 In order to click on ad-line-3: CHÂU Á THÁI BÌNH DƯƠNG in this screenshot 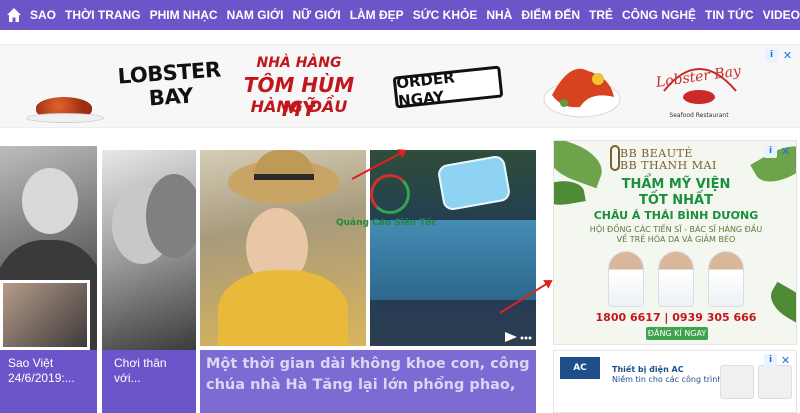, I will do `click(676, 215)`.